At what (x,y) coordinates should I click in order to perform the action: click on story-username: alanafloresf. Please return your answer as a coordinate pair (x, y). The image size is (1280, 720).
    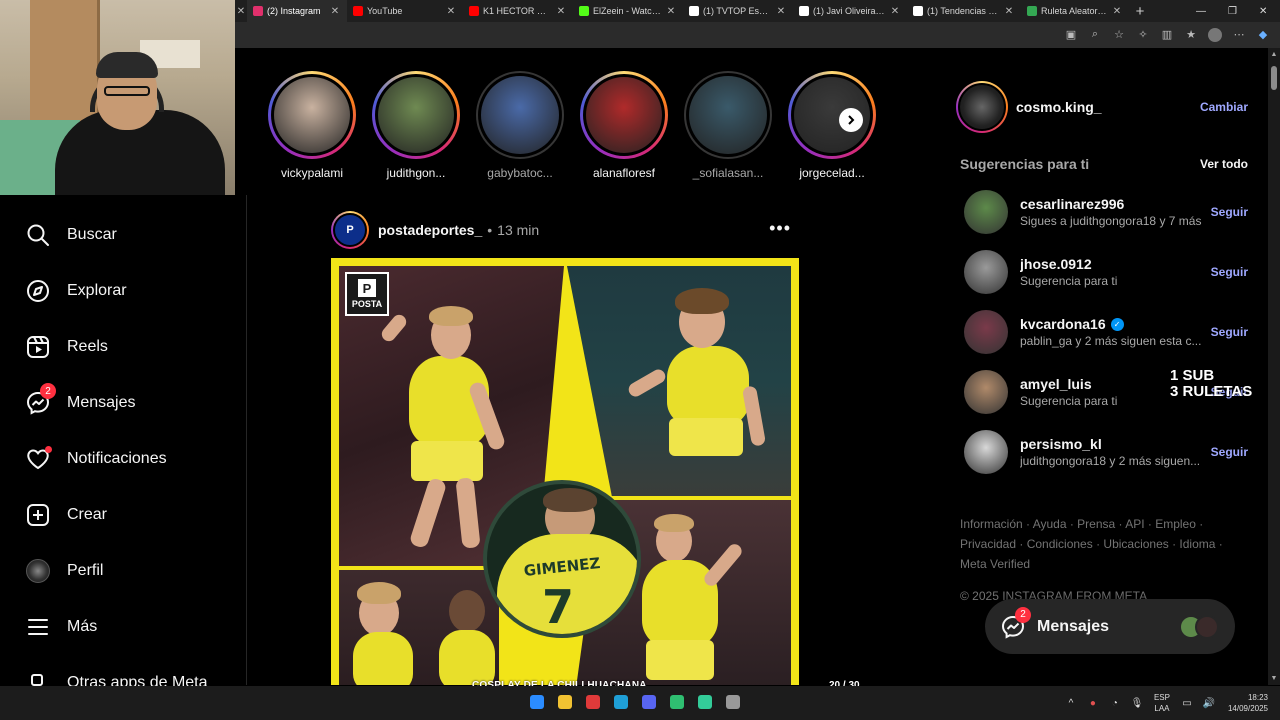
    Looking at the image, I should click on (624, 173).